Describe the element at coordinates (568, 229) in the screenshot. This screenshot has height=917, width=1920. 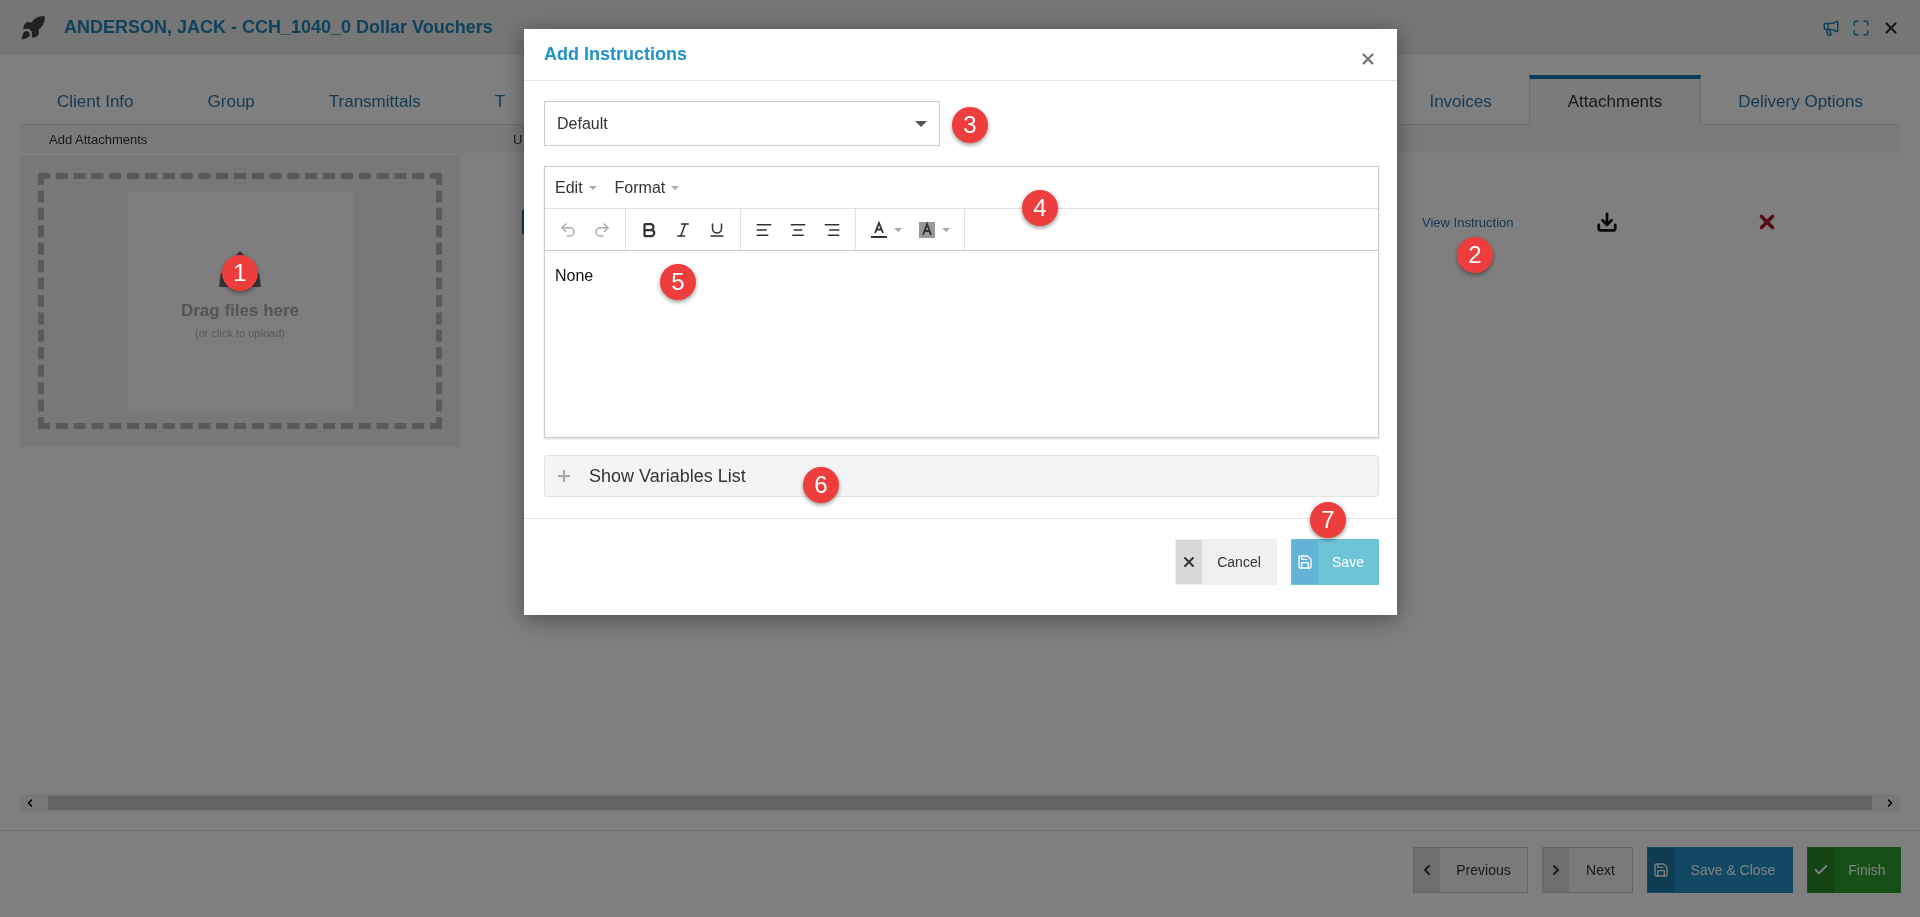
I see `undo-icon` at that location.